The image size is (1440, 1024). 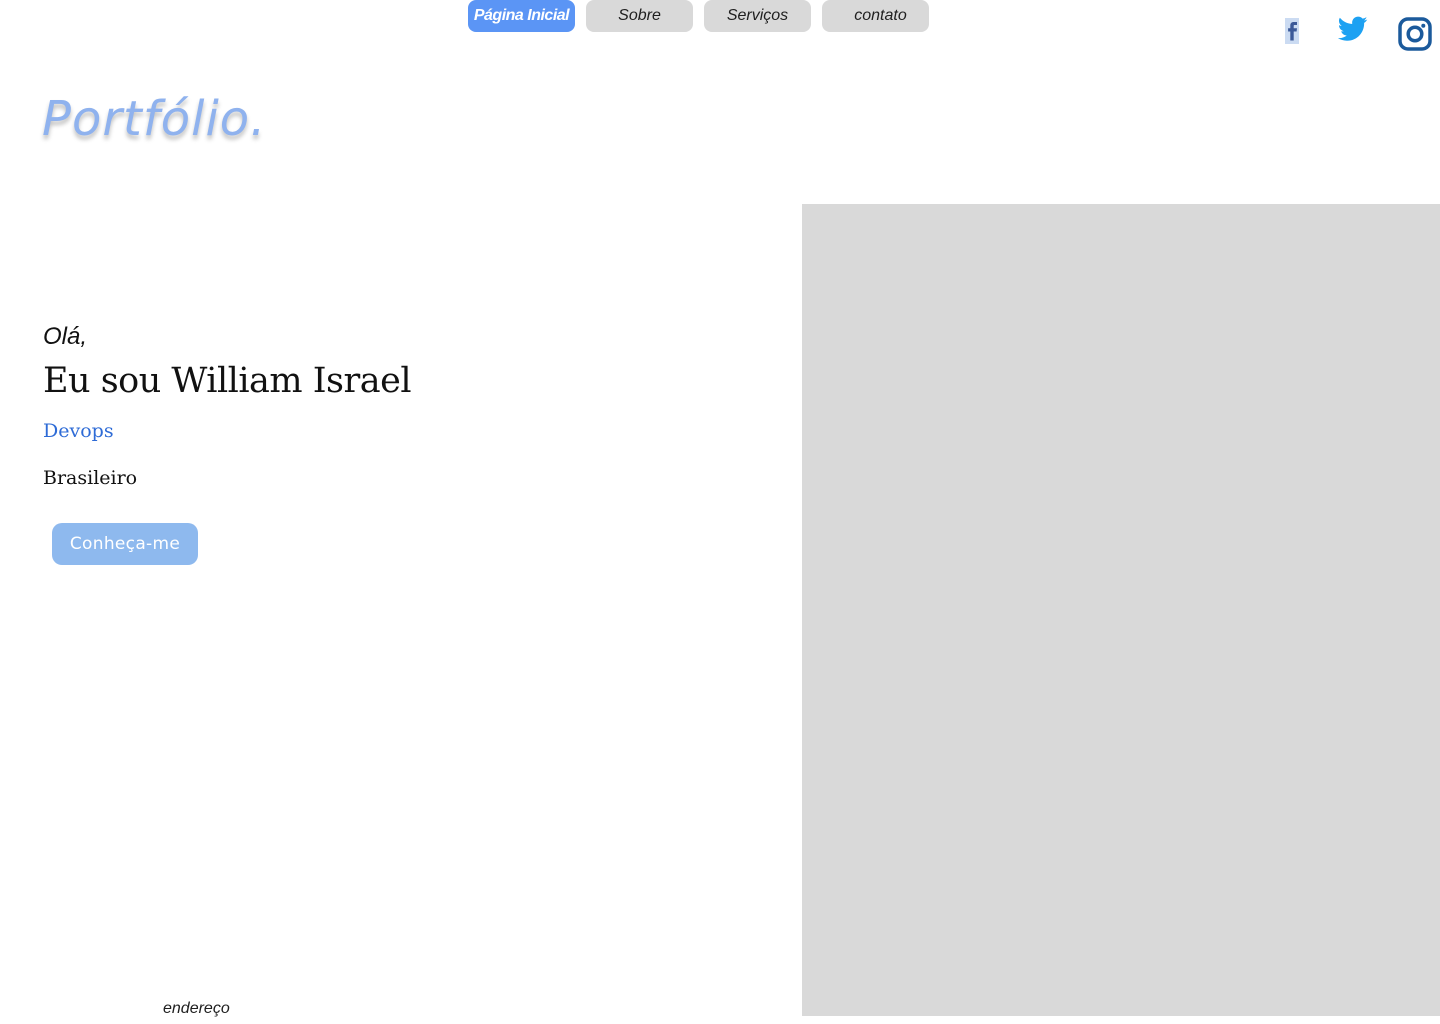 What do you see at coordinates (639, 16) in the screenshot?
I see `nav-item-sobre: Sobre` at bounding box center [639, 16].